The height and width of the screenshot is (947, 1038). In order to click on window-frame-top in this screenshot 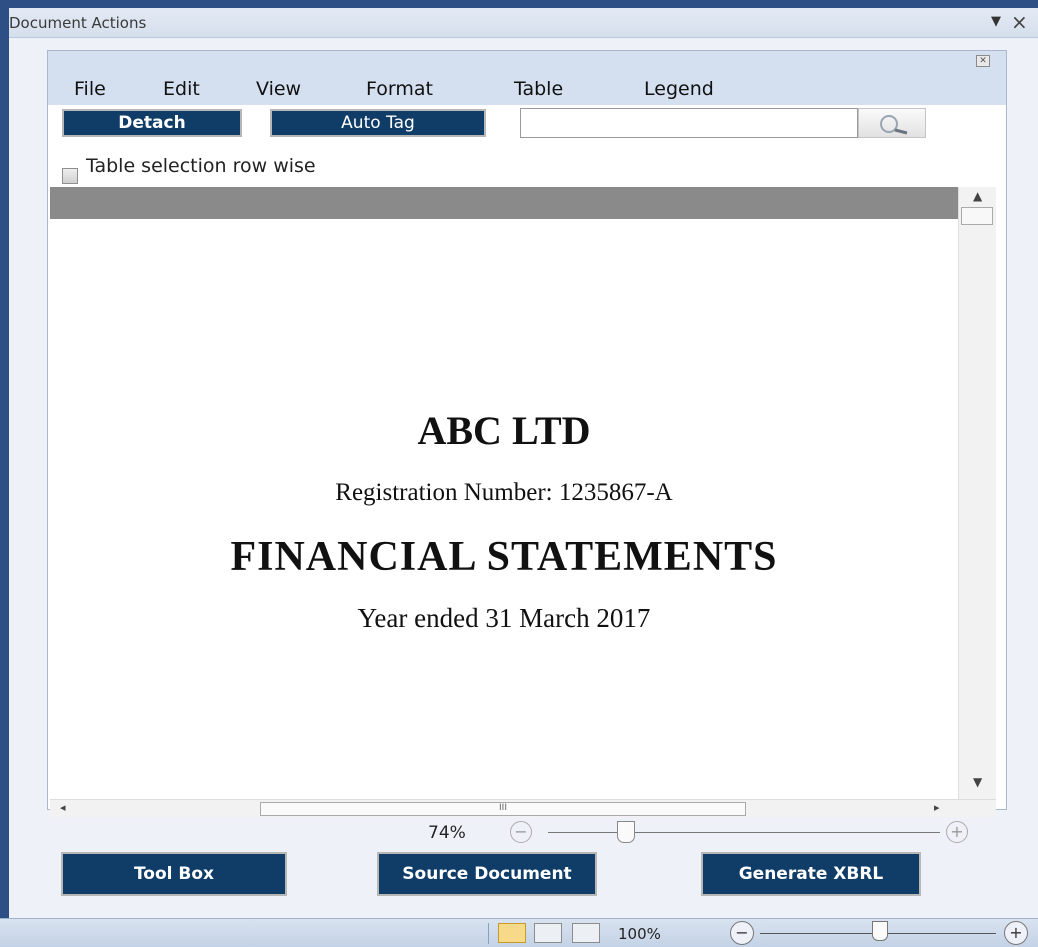, I will do `click(519, 4)`.